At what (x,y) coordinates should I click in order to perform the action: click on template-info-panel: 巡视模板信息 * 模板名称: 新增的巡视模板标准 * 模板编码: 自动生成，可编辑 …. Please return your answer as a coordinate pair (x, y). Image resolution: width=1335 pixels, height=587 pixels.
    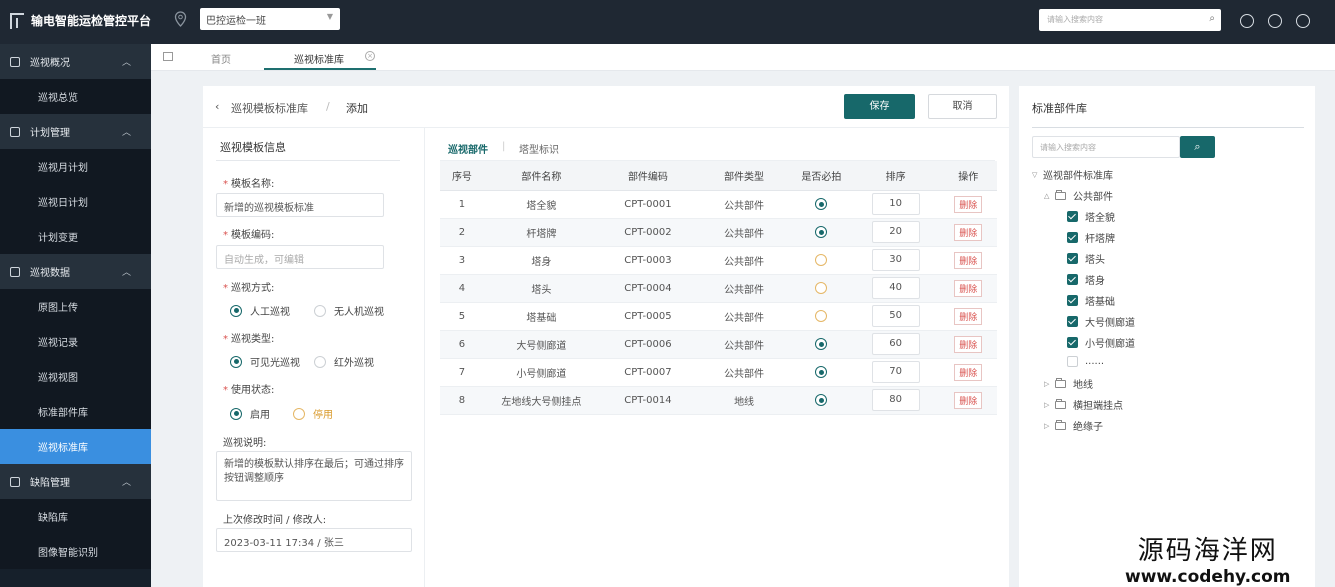
    Looking at the image, I should click on (314, 357).